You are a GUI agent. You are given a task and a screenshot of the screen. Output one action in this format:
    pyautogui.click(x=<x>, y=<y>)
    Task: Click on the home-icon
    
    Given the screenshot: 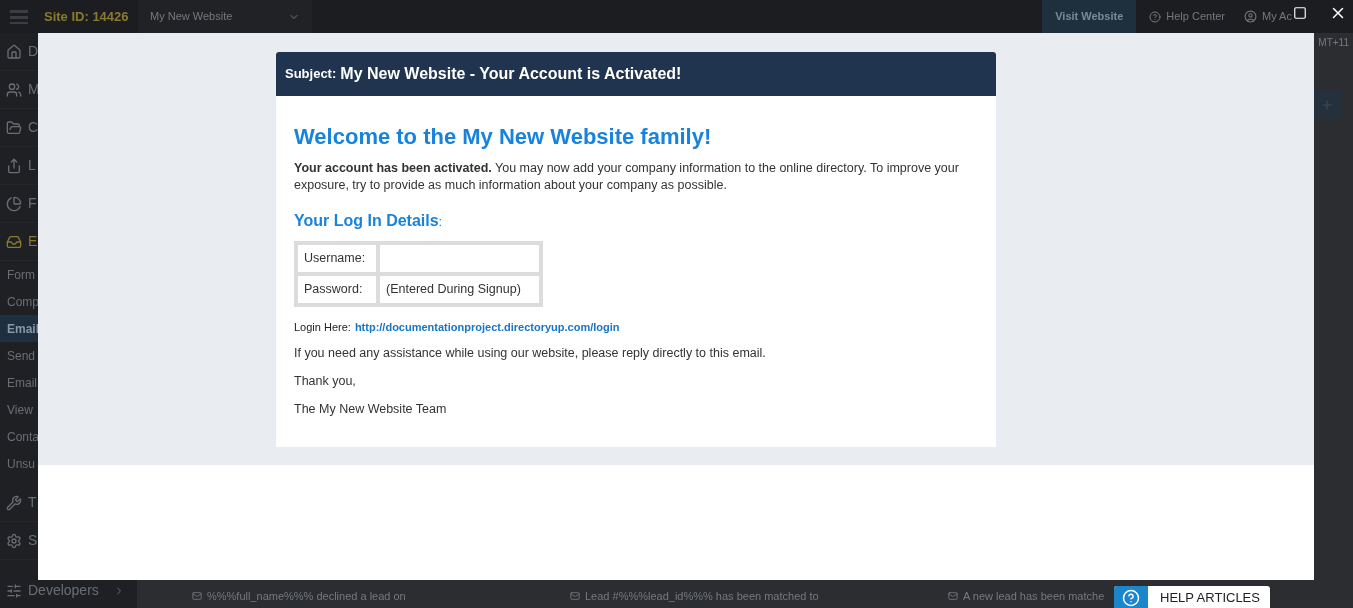 What is the action you would take?
    pyautogui.click(x=14, y=51)
    